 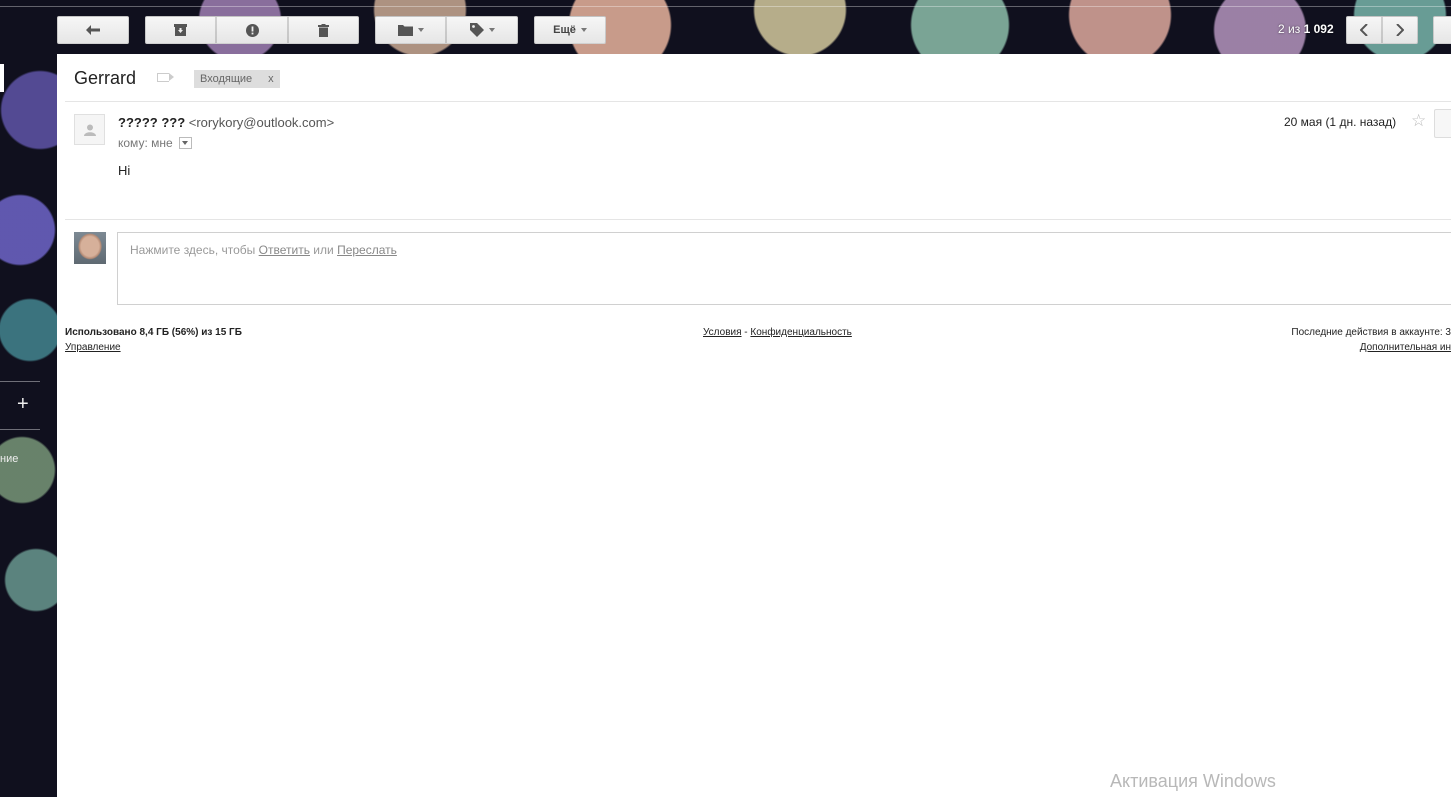 I want to click on arrow-back-icon, so click(x=93, y=30).